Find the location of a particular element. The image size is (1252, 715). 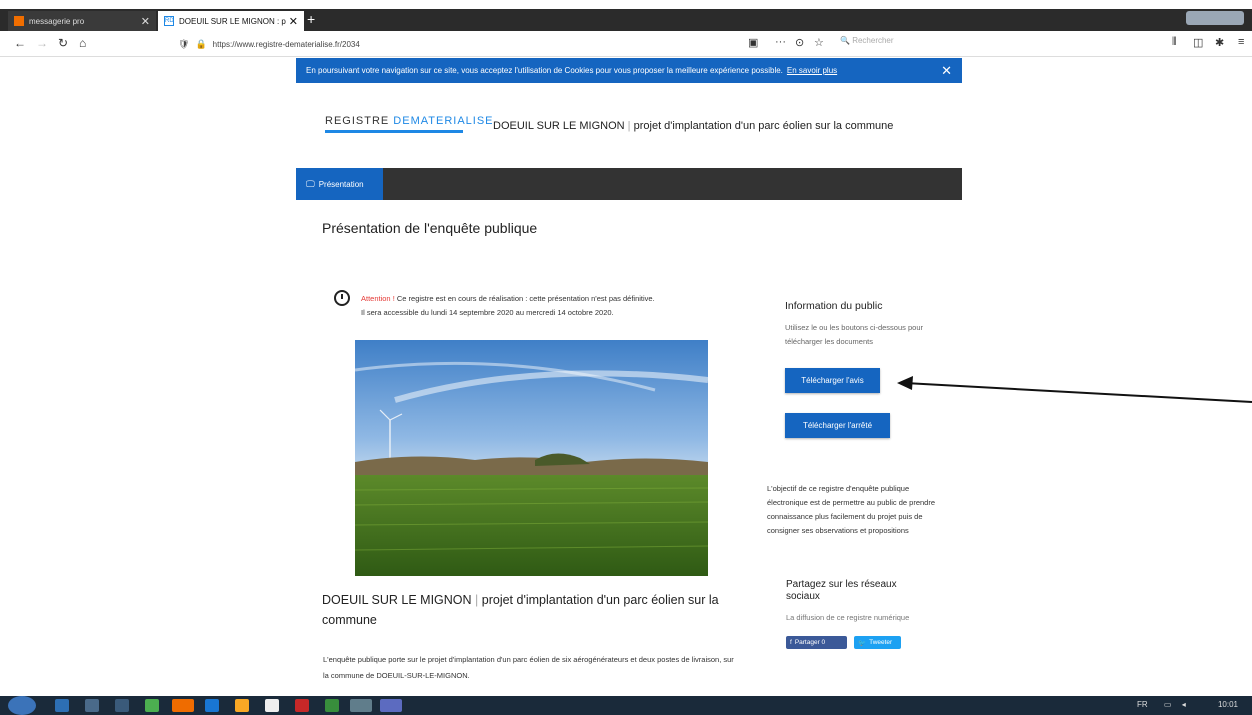

share-text: La diffusion de ce registre numérique is located at coordinates (848, 617).